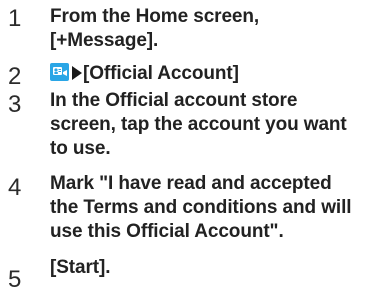 This screenshot has height=301, width=374. I want to click on step-text-line: the Terms and conditions and will, so click(201, 207).